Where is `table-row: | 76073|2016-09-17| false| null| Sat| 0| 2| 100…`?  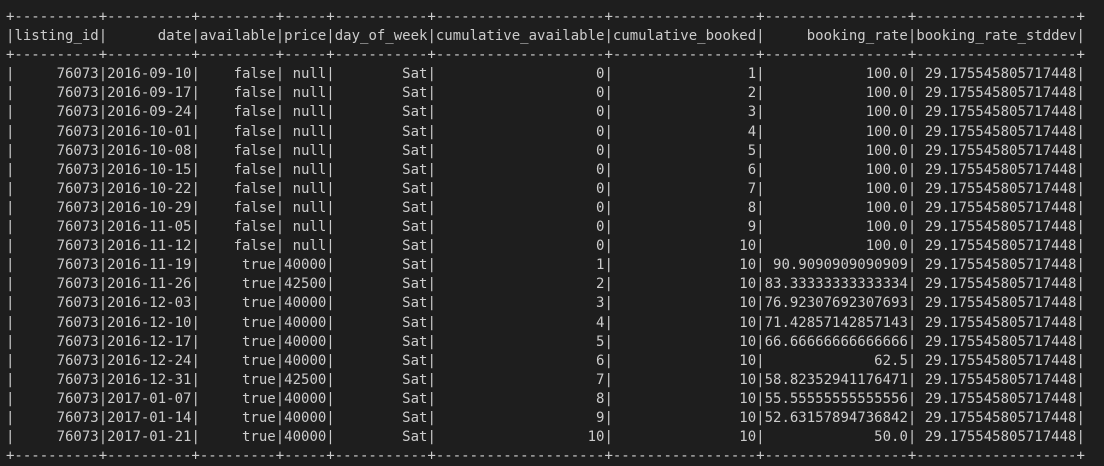 table-row: | 76073|2016-09-17| false| null| Sat| 0| 2| 100… is located at coordinates (545, 93).